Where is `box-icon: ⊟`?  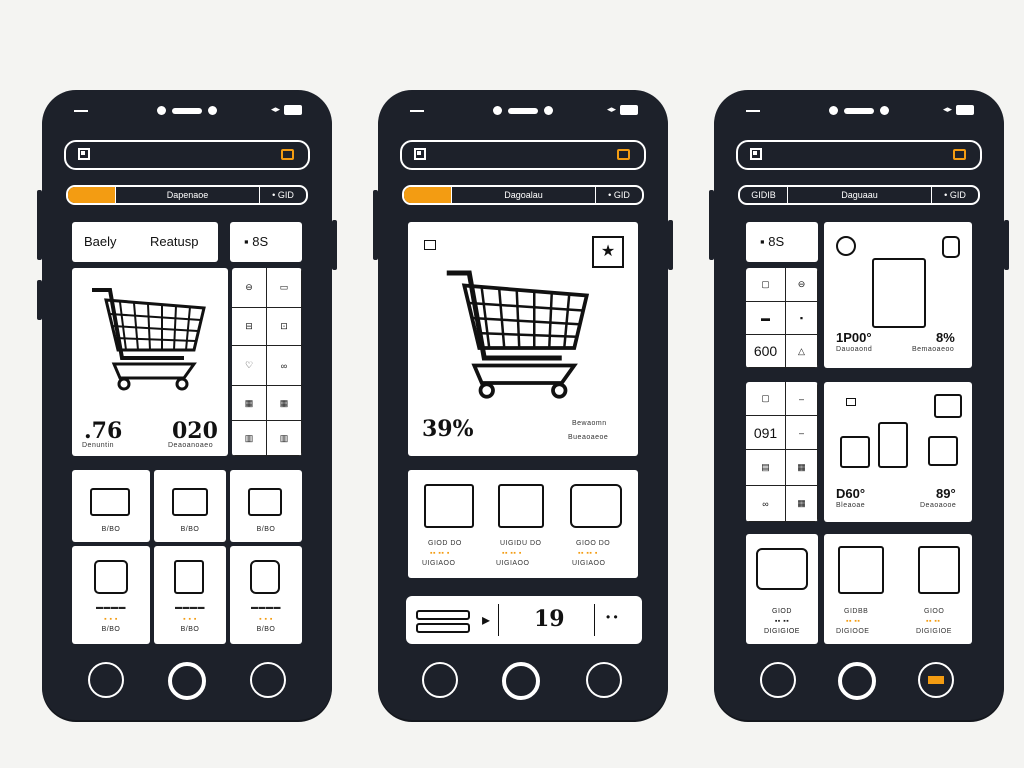 box-icon: ⊟ is located at coordinates (249, 326).